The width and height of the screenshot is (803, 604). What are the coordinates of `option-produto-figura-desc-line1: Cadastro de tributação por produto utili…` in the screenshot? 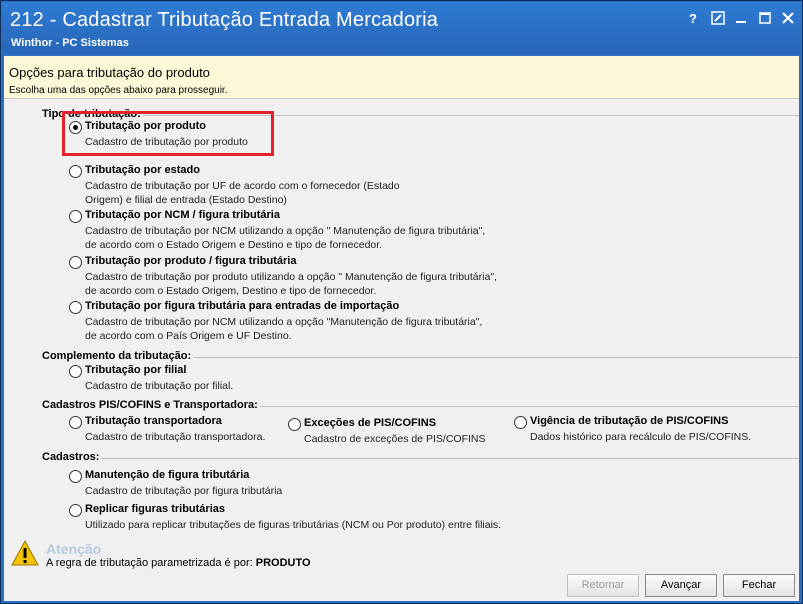 It's located at (291, 277).